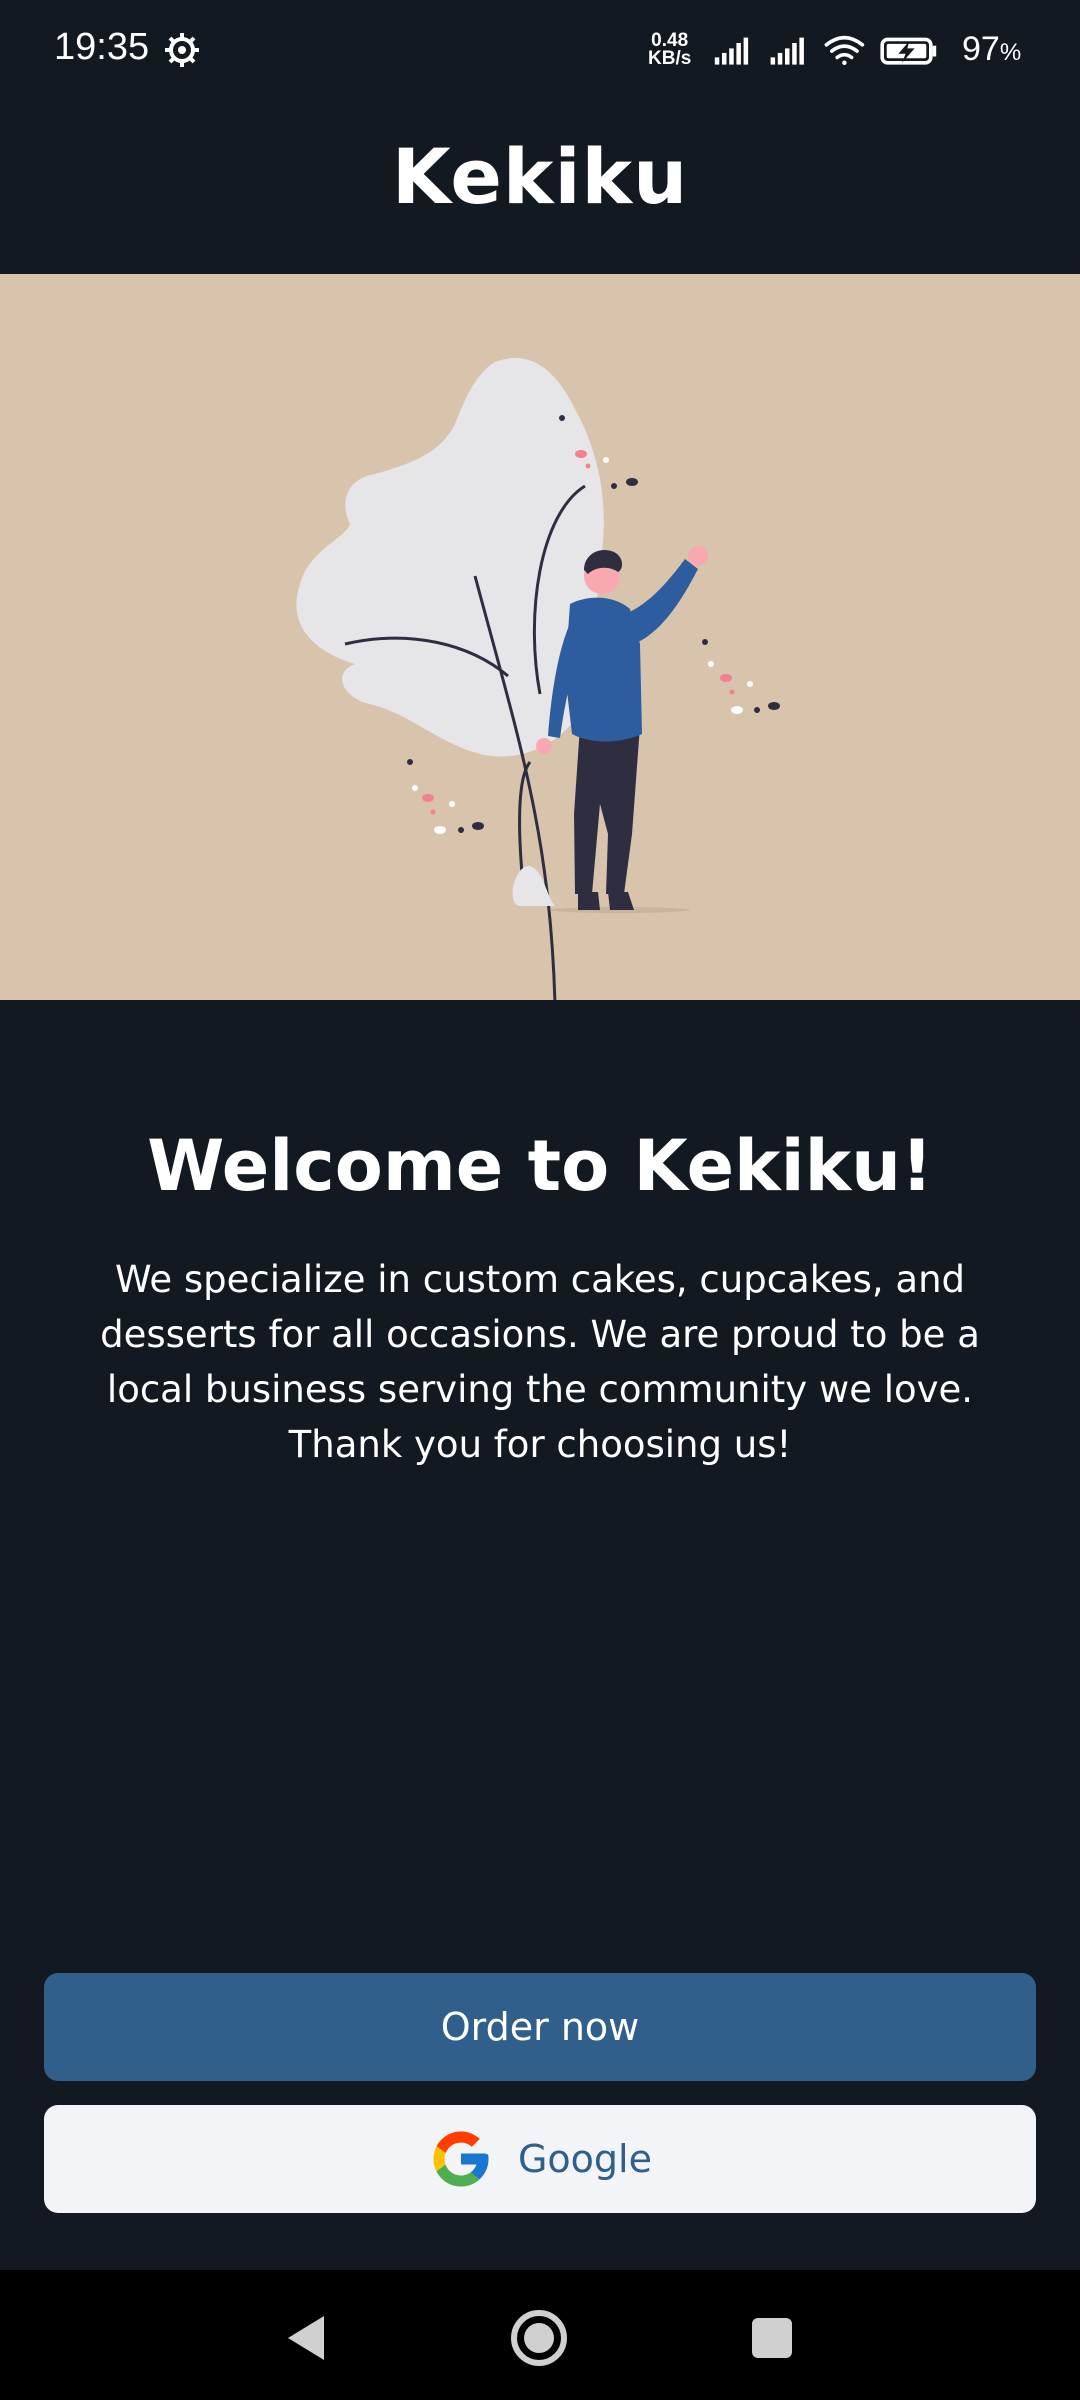 The image size is (1080, 2400). I want to click on status-icons-group, so click(825, 50).